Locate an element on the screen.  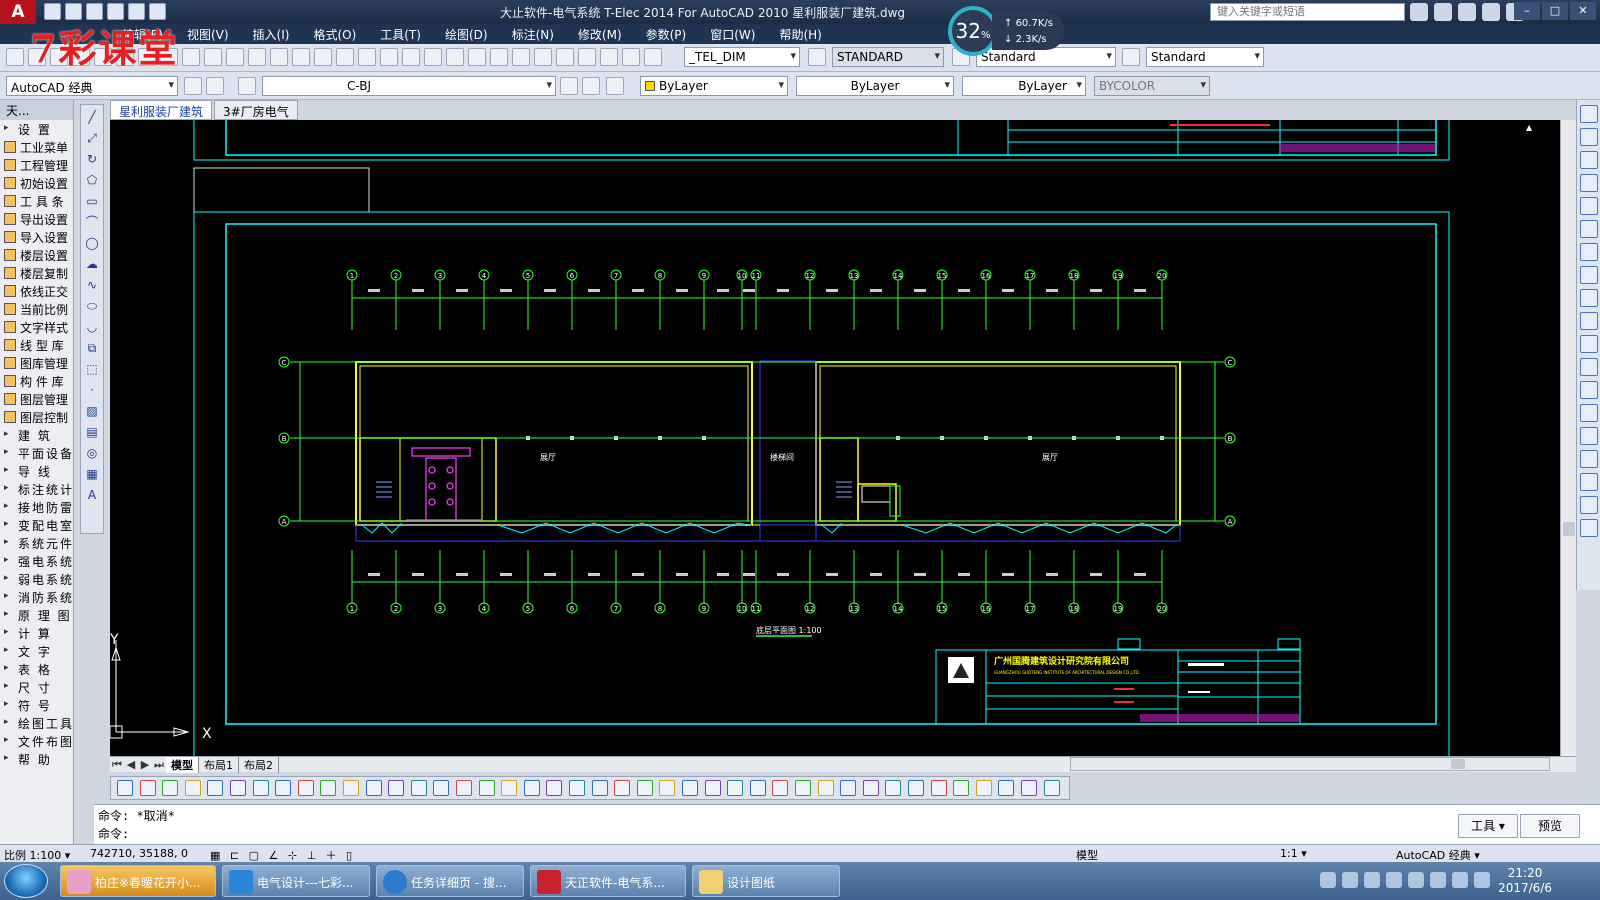
standard-tool-30-icon is located at coordinates (653, 57).